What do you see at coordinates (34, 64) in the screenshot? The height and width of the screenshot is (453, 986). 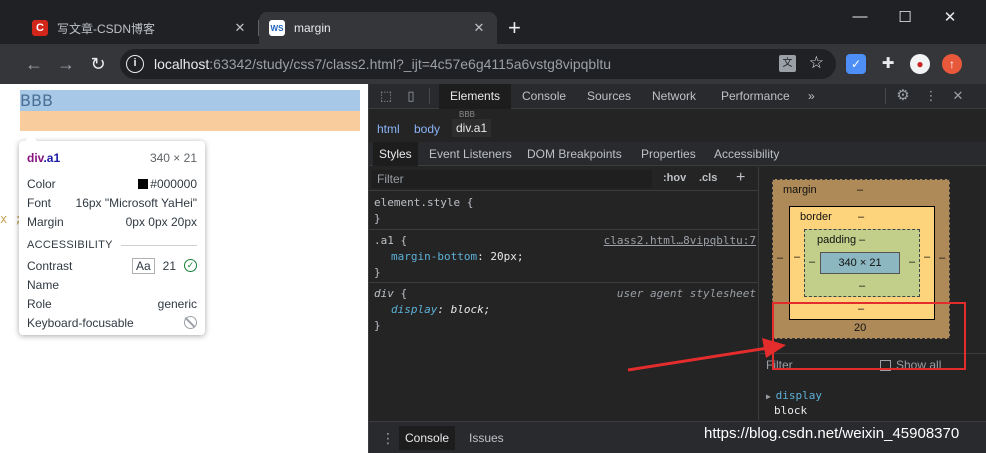 I see `back-arrow-icon: ←` at bounding box center [34, 64].